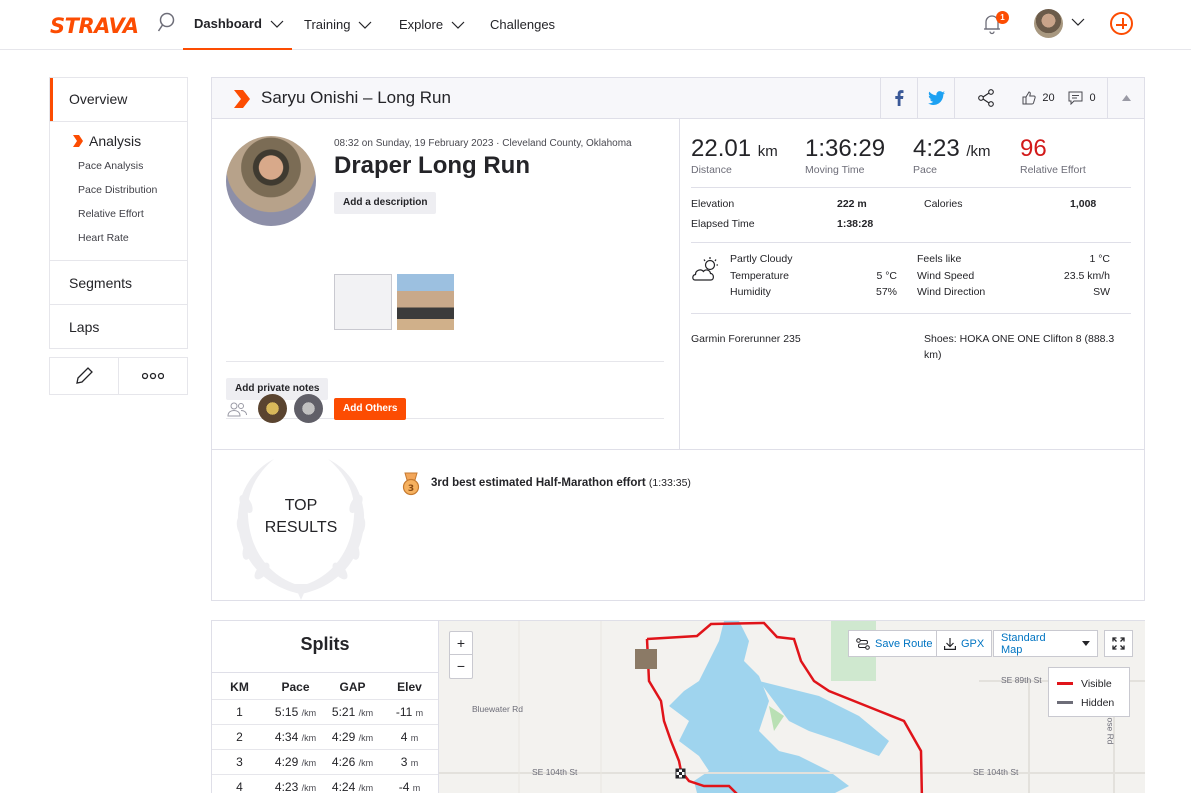  What do you see at coordinates (933, 355) in the screenshot?
I see `shoes-name-cont: km)` at bounding box center [933, 355].